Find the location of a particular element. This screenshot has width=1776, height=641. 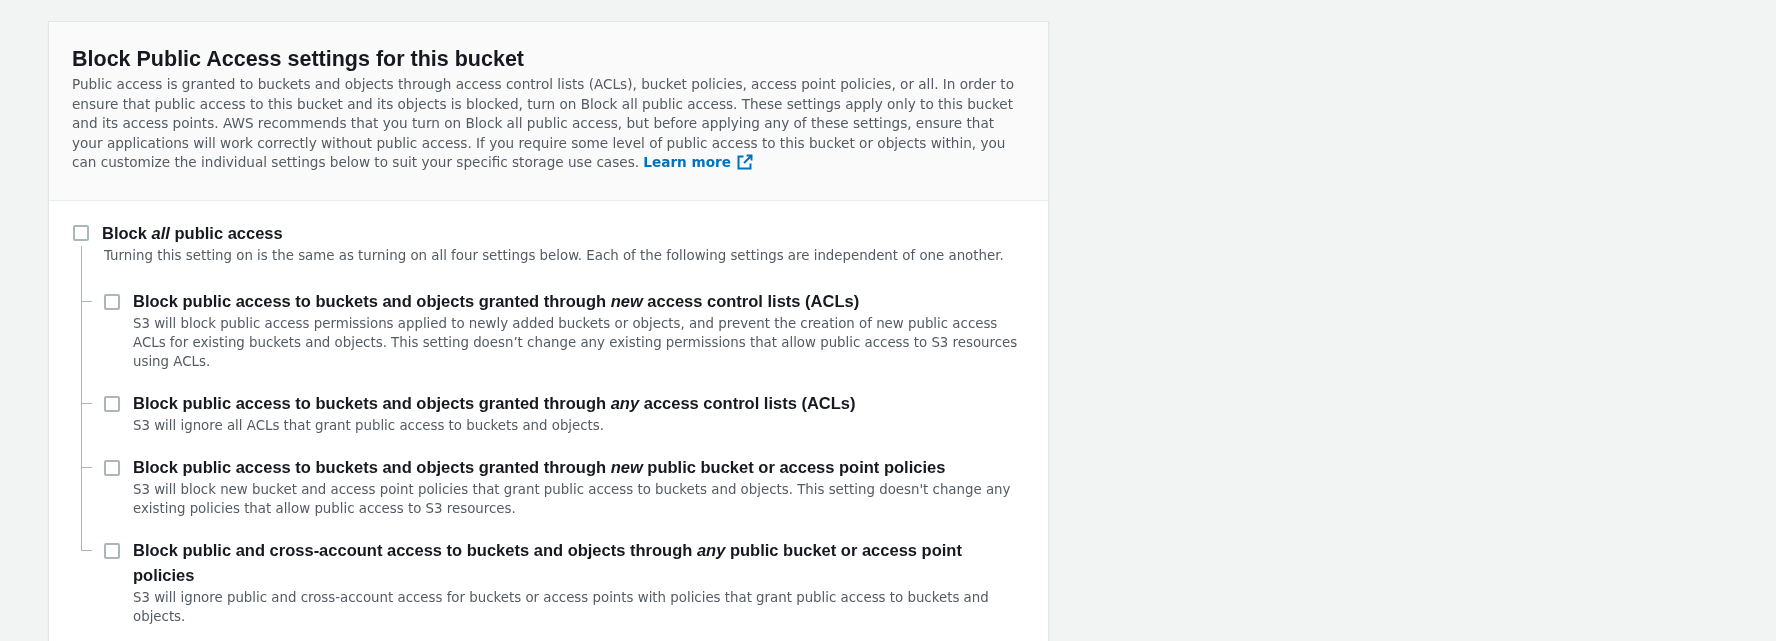

setting-description: S3 will block public access permissions applied to newly added buckets or objects, and prevent the creation of new public access ACLs for existing buckets and objects. This setting doesn’t change any existing permissions that allow public access to S3 resources using ACLs. is located at coordinates (576, 342).